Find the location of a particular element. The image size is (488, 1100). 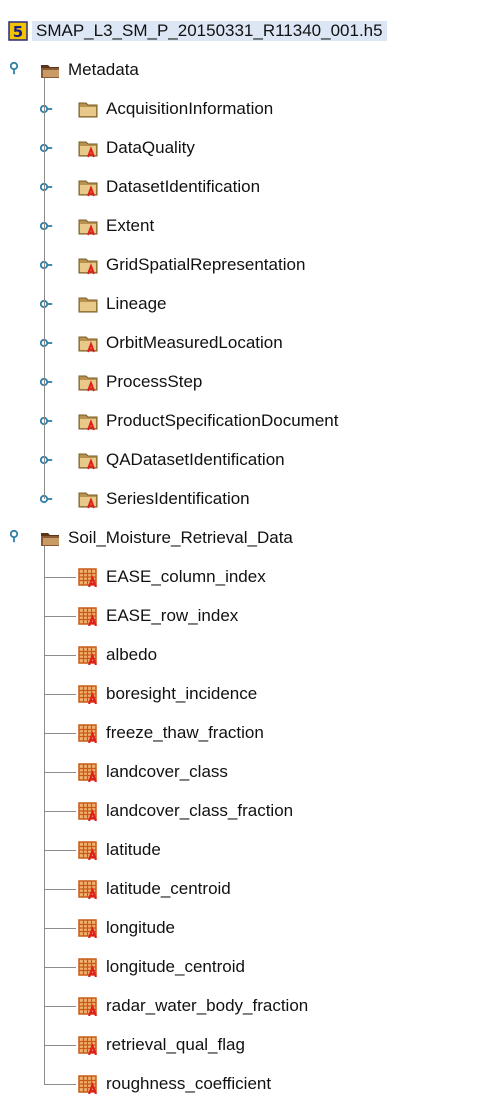

tree-subgroup-row: GridSpatialRepresentation is located at coordinates (244, 265).